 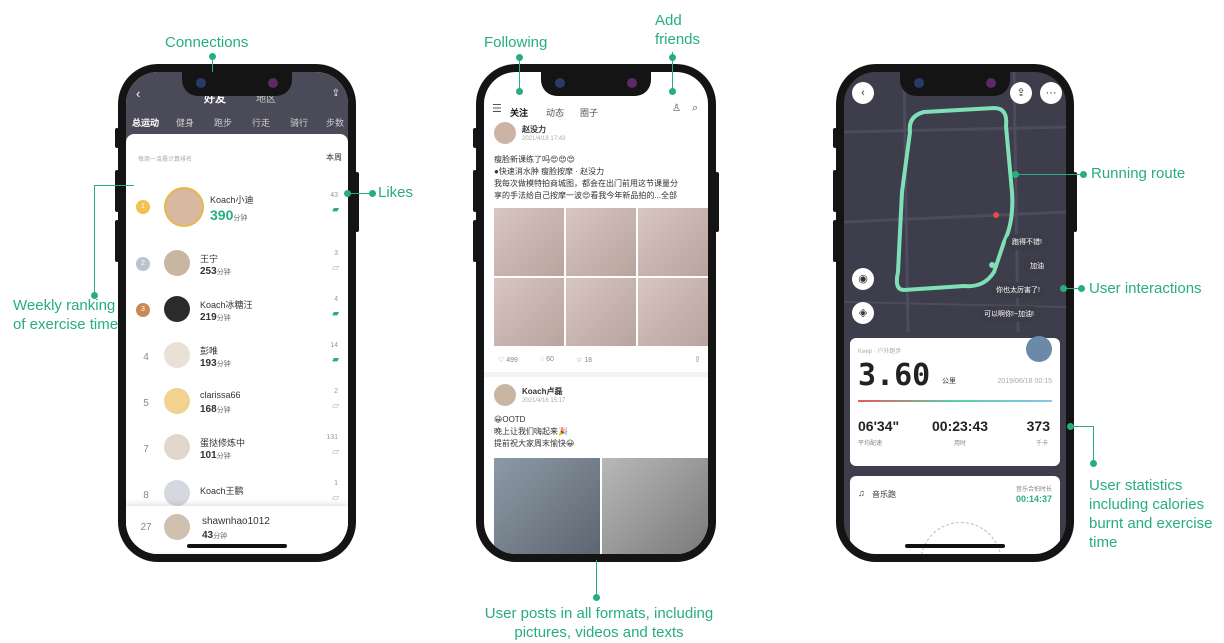 What do you see at coordinates (596, 84) in the screenshot?
I see `phone2-notch` at bounding box center [596, 84].